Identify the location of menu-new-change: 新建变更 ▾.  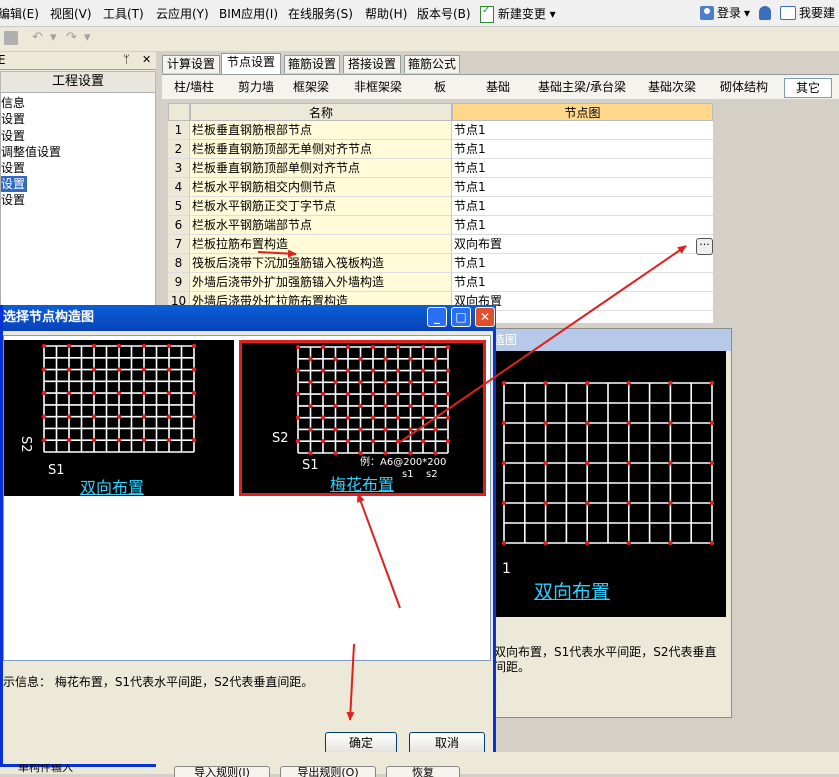
(518, 14).